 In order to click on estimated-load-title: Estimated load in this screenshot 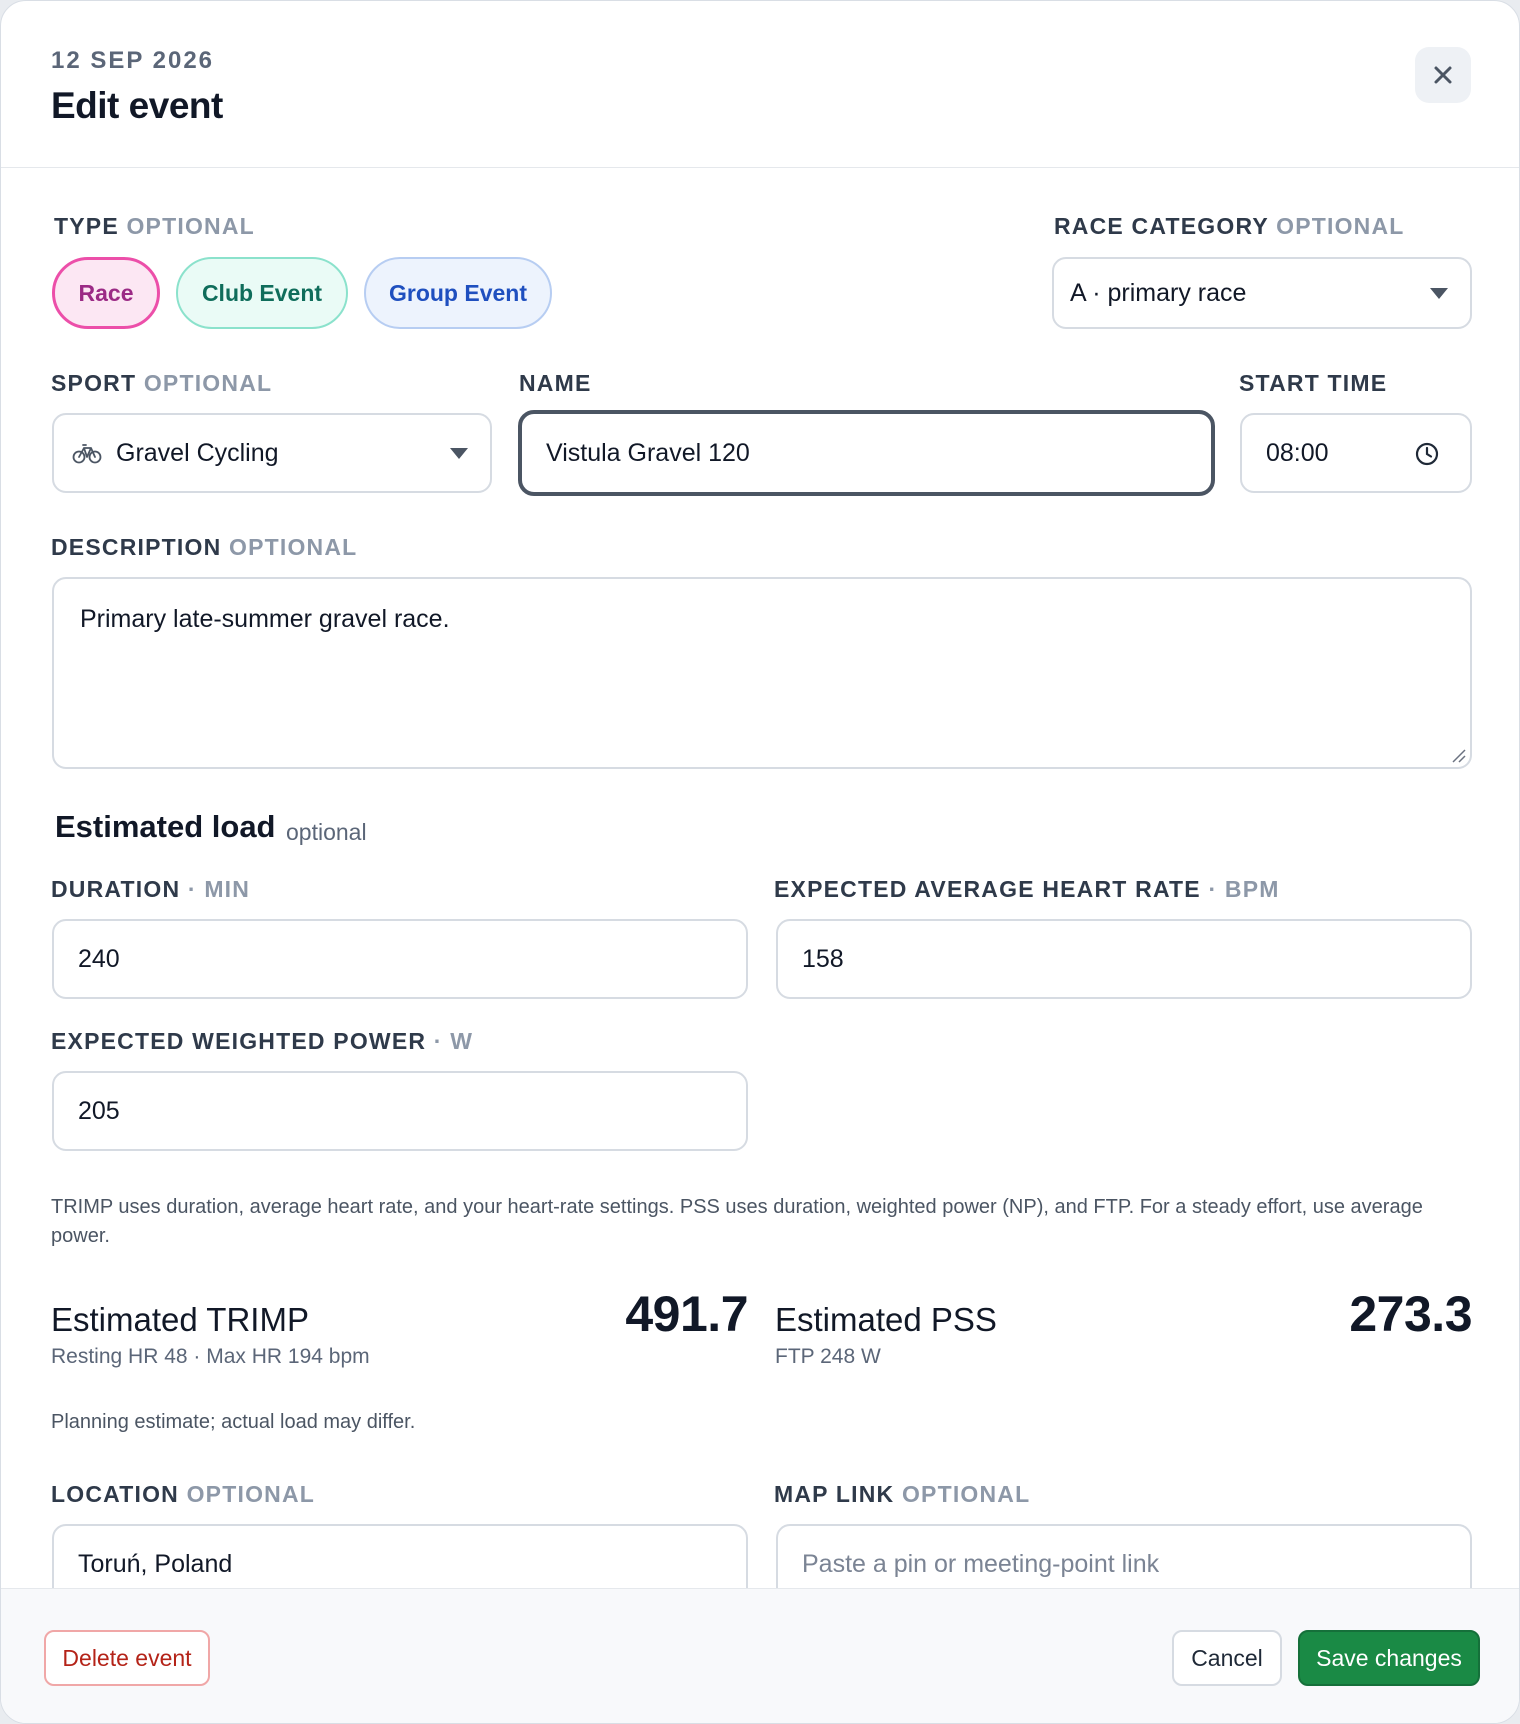, I will do `click(165, 826)`.